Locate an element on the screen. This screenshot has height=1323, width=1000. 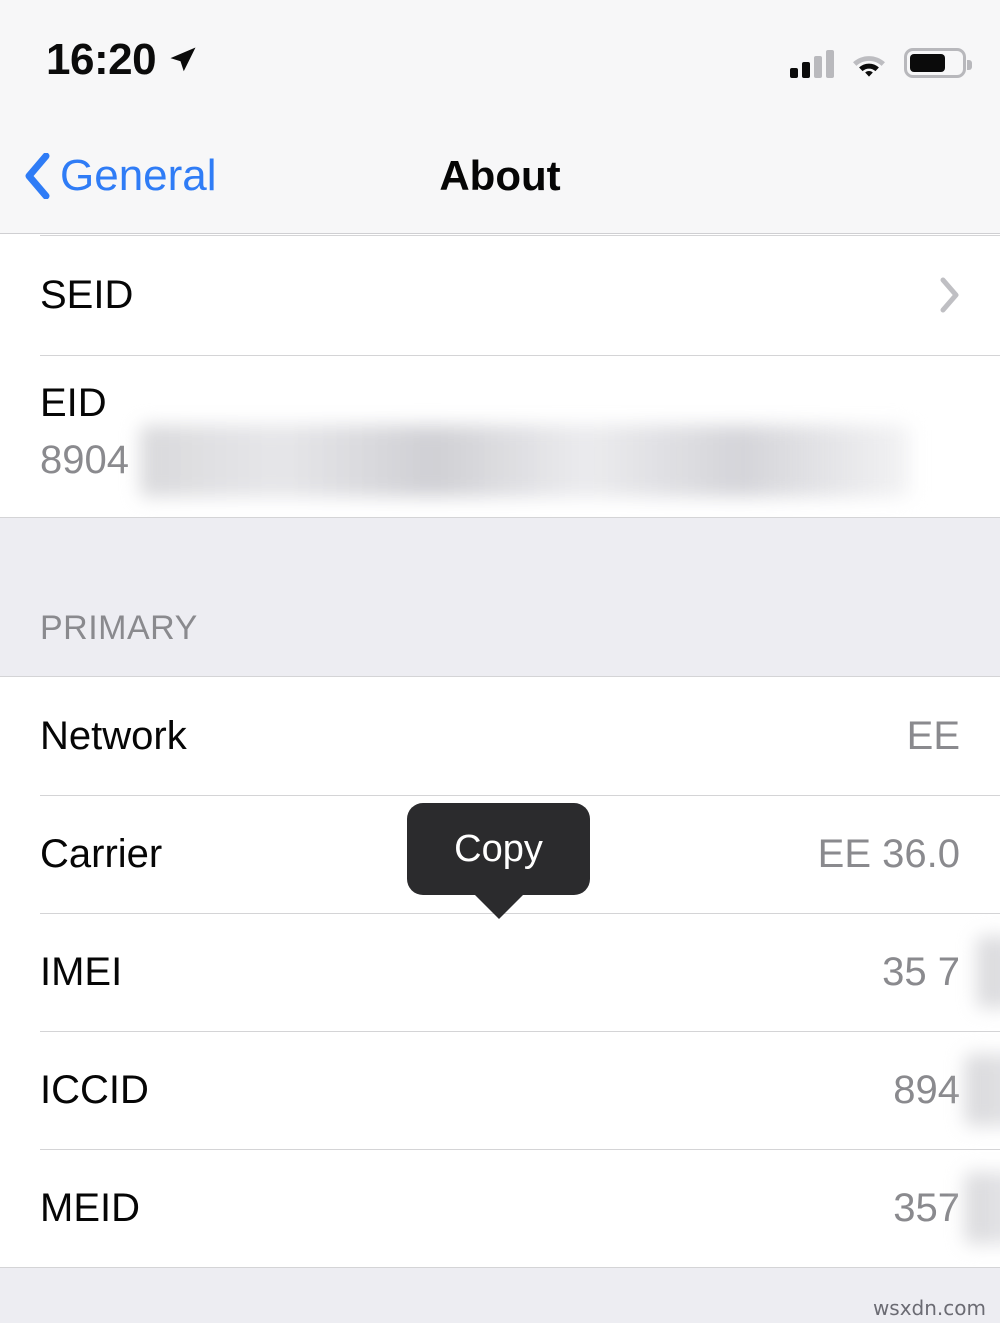
section-header-primary-label: PRIMARY is located at coordinates (119, 628).